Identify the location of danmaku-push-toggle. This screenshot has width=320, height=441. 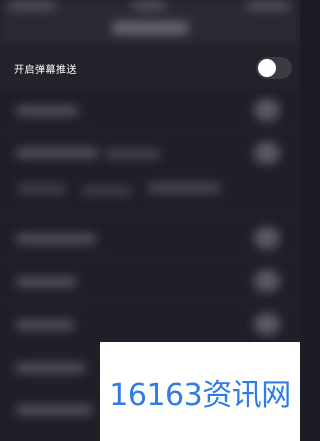
(274, 68).